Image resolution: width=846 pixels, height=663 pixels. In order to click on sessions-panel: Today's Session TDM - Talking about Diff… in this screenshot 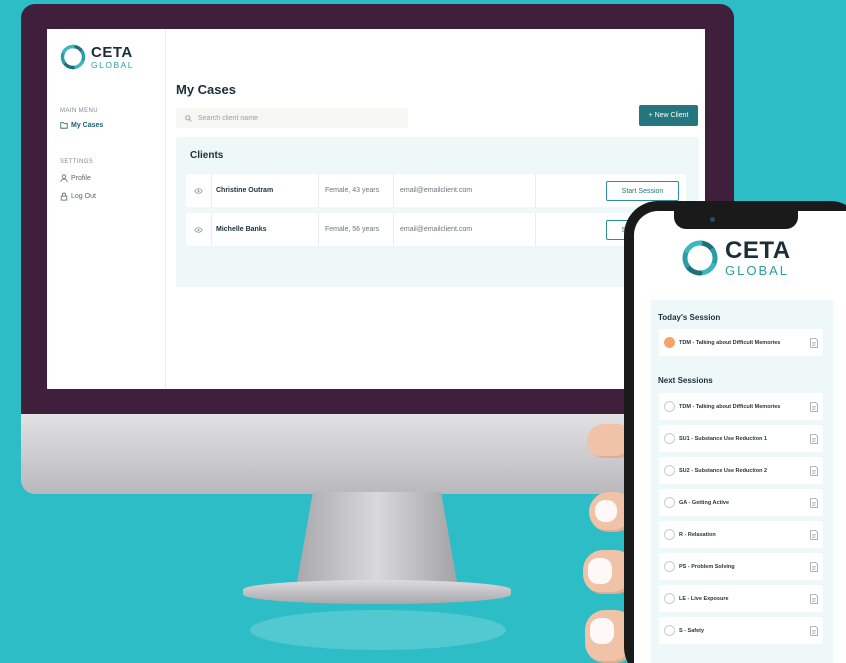, I will do `click(742, 481)`.